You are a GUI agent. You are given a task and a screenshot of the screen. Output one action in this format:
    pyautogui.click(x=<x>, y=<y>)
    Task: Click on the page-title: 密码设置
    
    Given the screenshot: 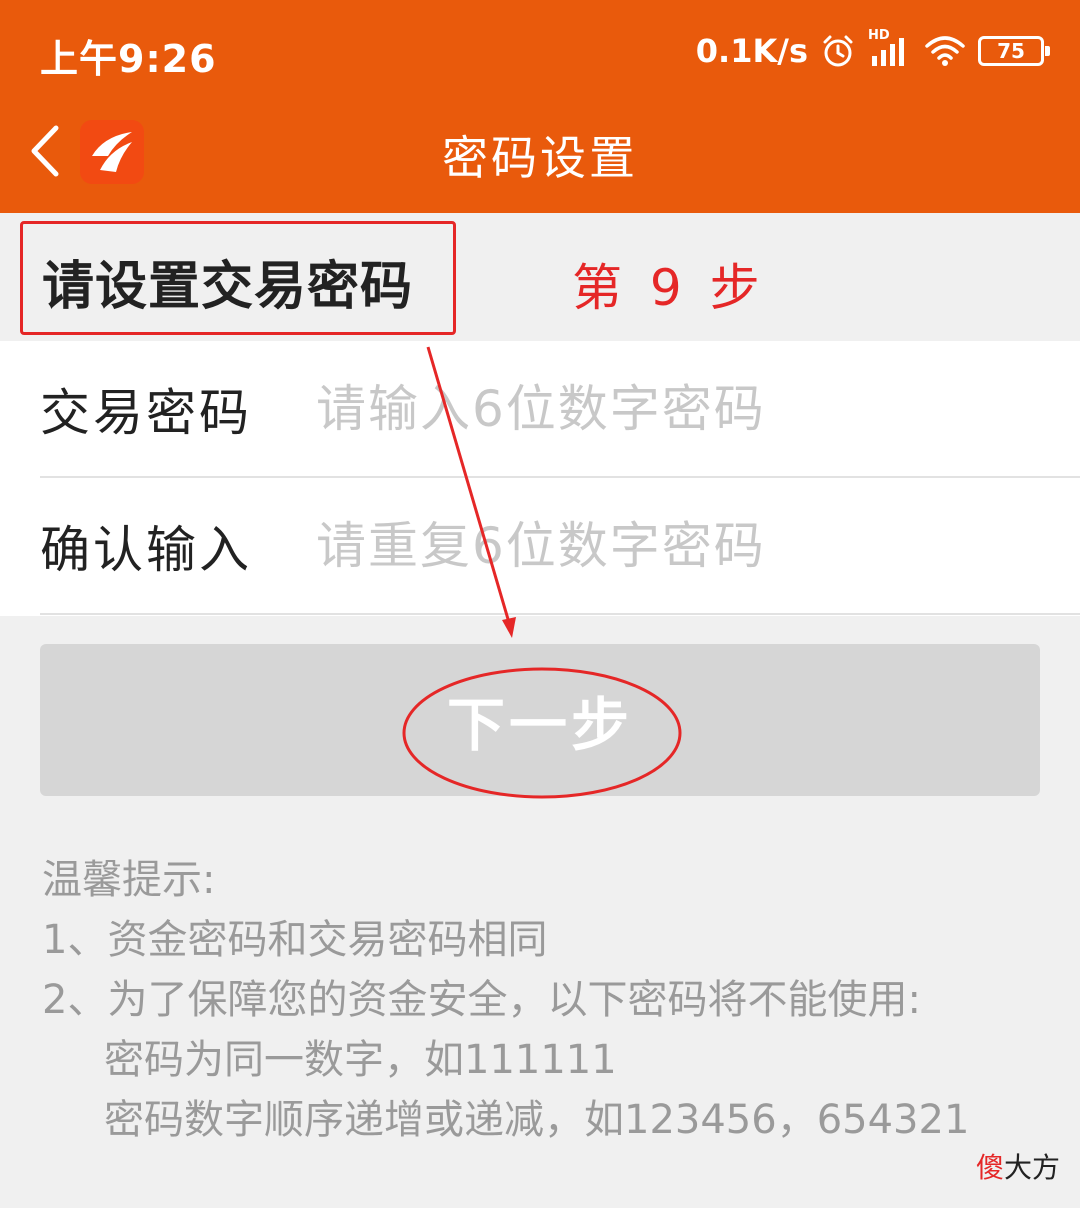 What is the action you would take?
    pyautogui.click(x=540, y=158)
    